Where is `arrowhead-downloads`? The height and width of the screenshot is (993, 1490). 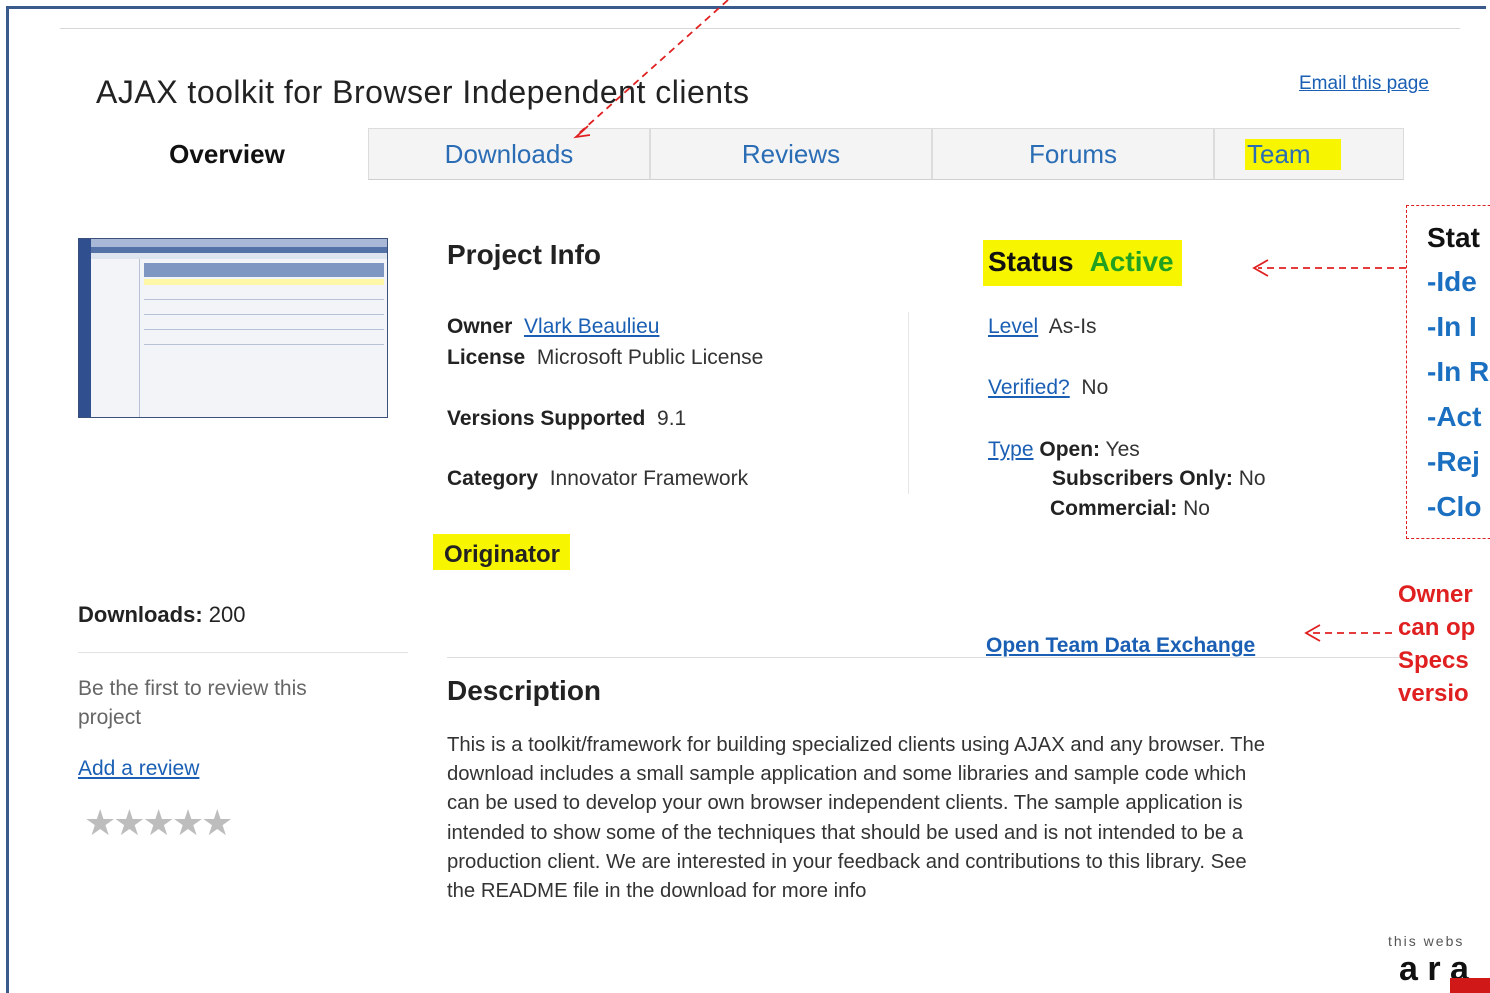
arrowhead-downloads is located at coordinates (582, 132).